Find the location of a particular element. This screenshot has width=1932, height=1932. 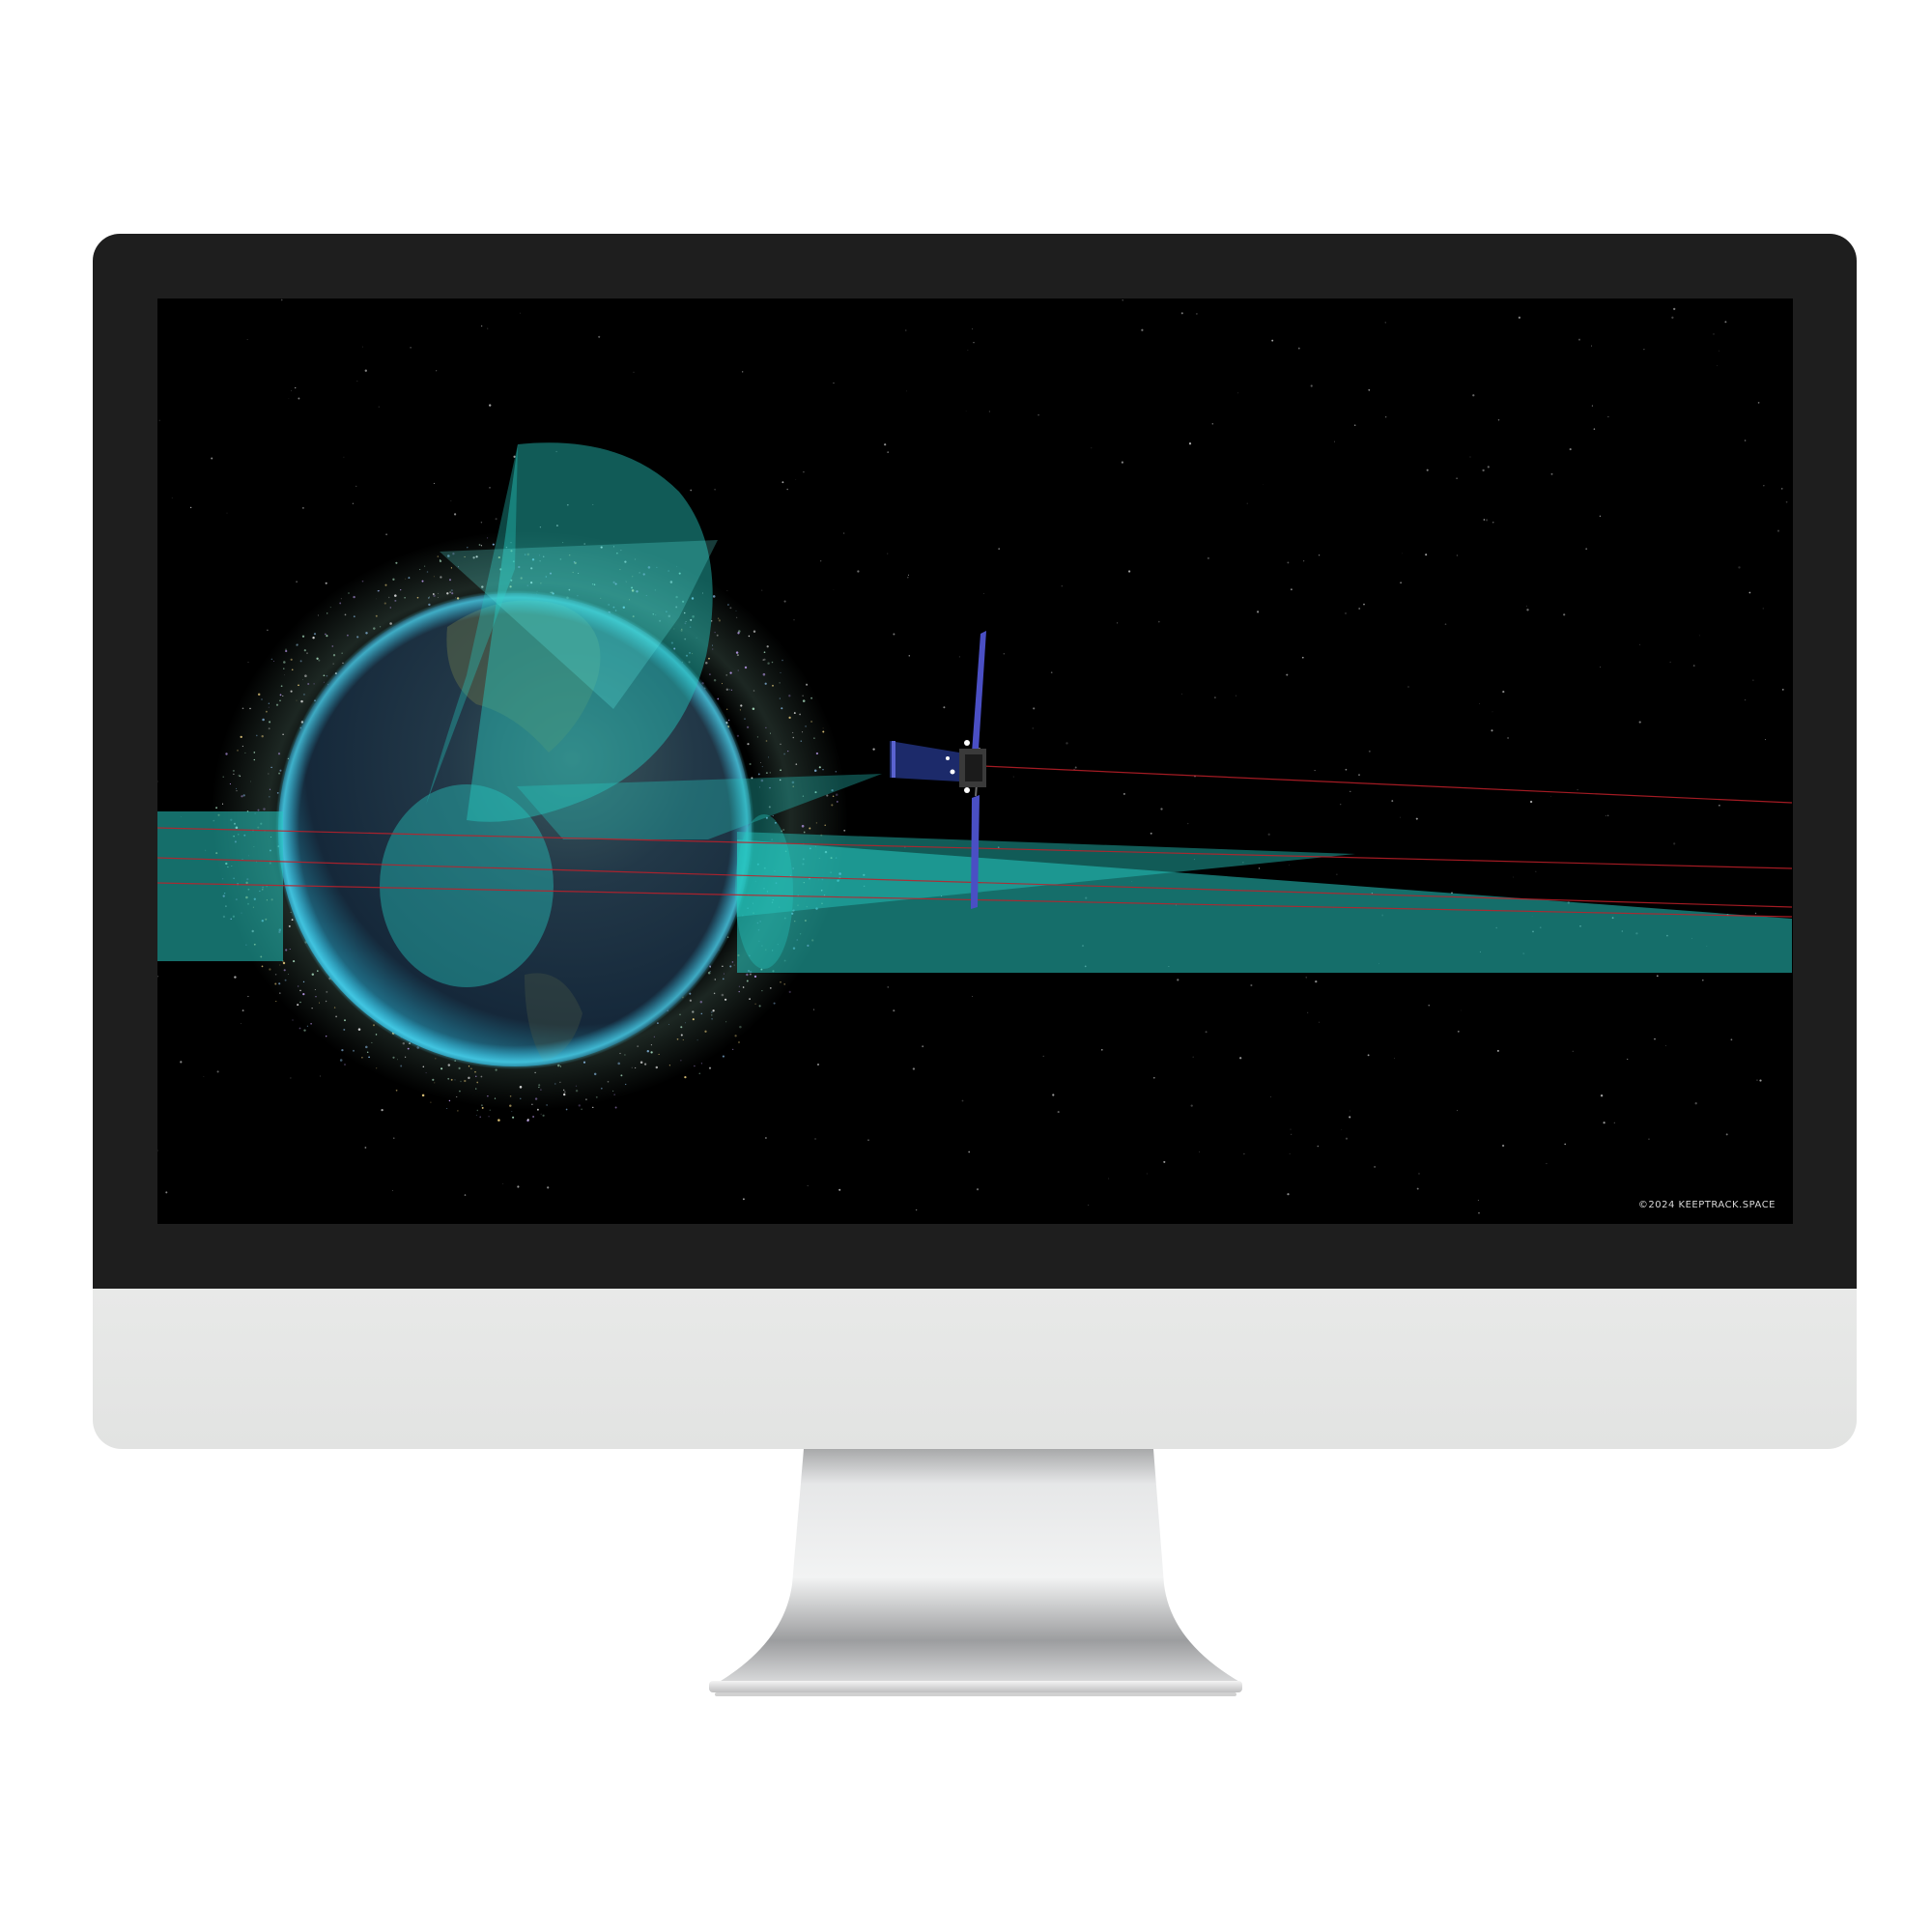

orbit-line is located at coordinates (1387, 784).